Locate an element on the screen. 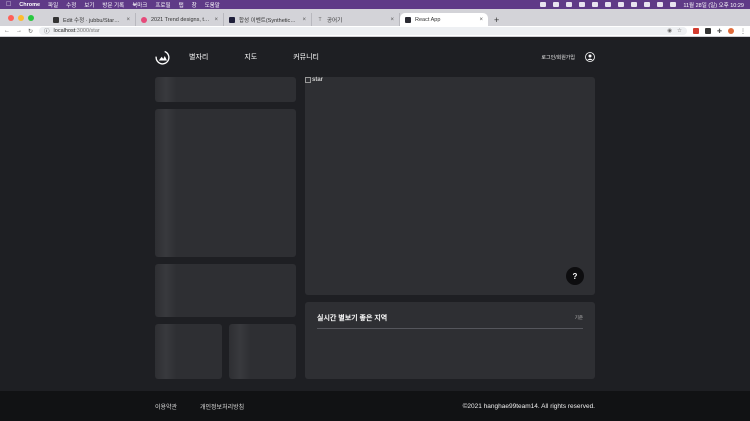 This screenshot has width=750, height=421. tab-title: 공어기 is located at coordinates (335, 20).